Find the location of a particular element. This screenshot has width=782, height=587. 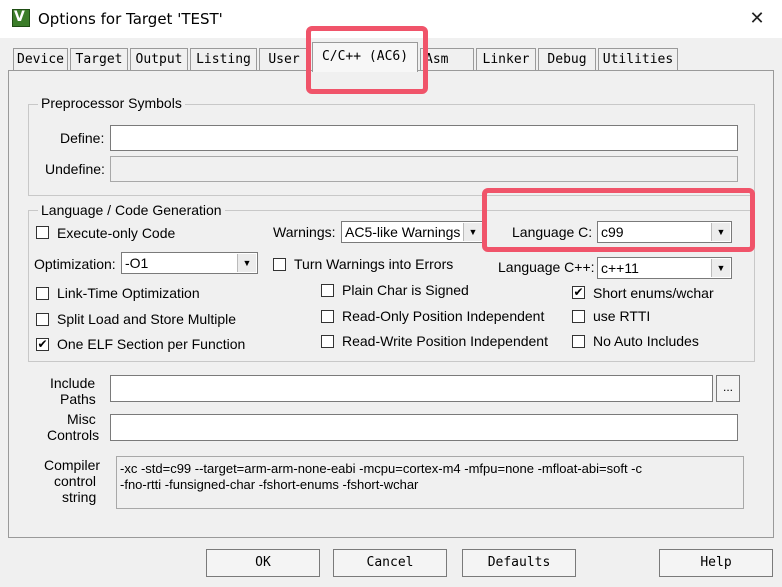

language-c-highlight-annotation is located at coordinates (618, 220).